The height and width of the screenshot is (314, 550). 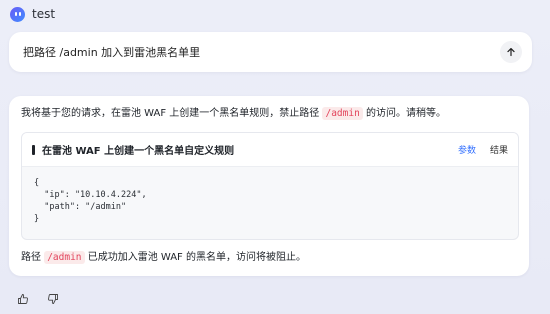 What do you see at coordinates (138, 151) in the screenshot?
I see `tool-call-title: 在雷池 WAF 上创建一个黑名单自定义规则` at bounding box center [138, 151].